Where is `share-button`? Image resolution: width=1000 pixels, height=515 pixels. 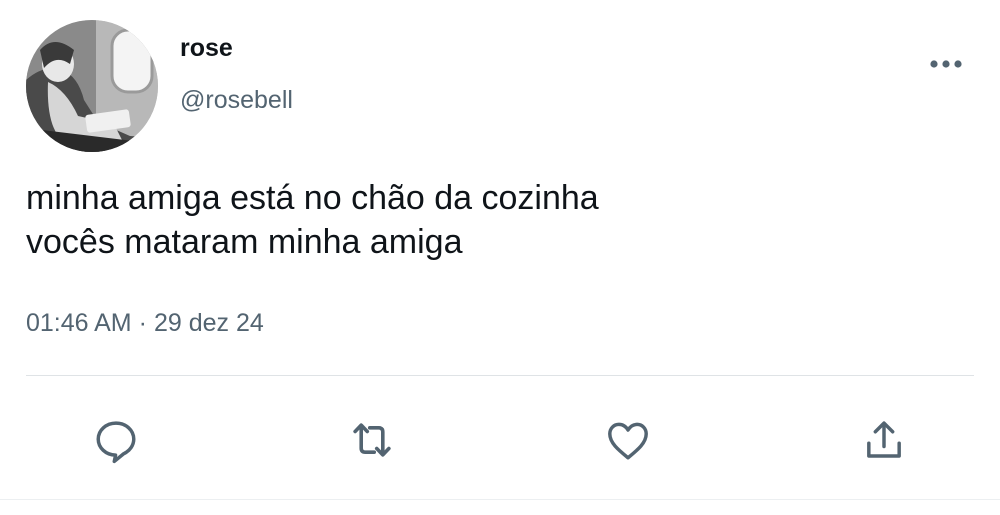 share-button is located at coordinates (884, 440).